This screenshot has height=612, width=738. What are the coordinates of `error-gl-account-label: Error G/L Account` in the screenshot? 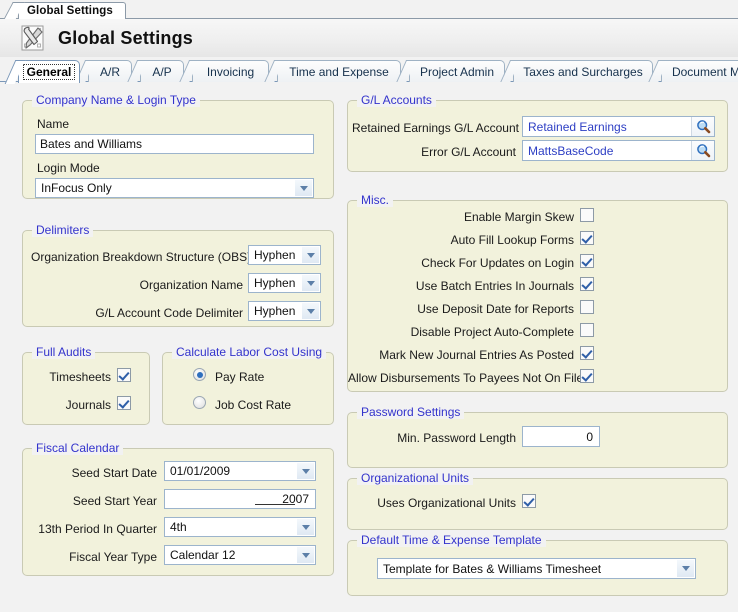 It's located at (468, 152).